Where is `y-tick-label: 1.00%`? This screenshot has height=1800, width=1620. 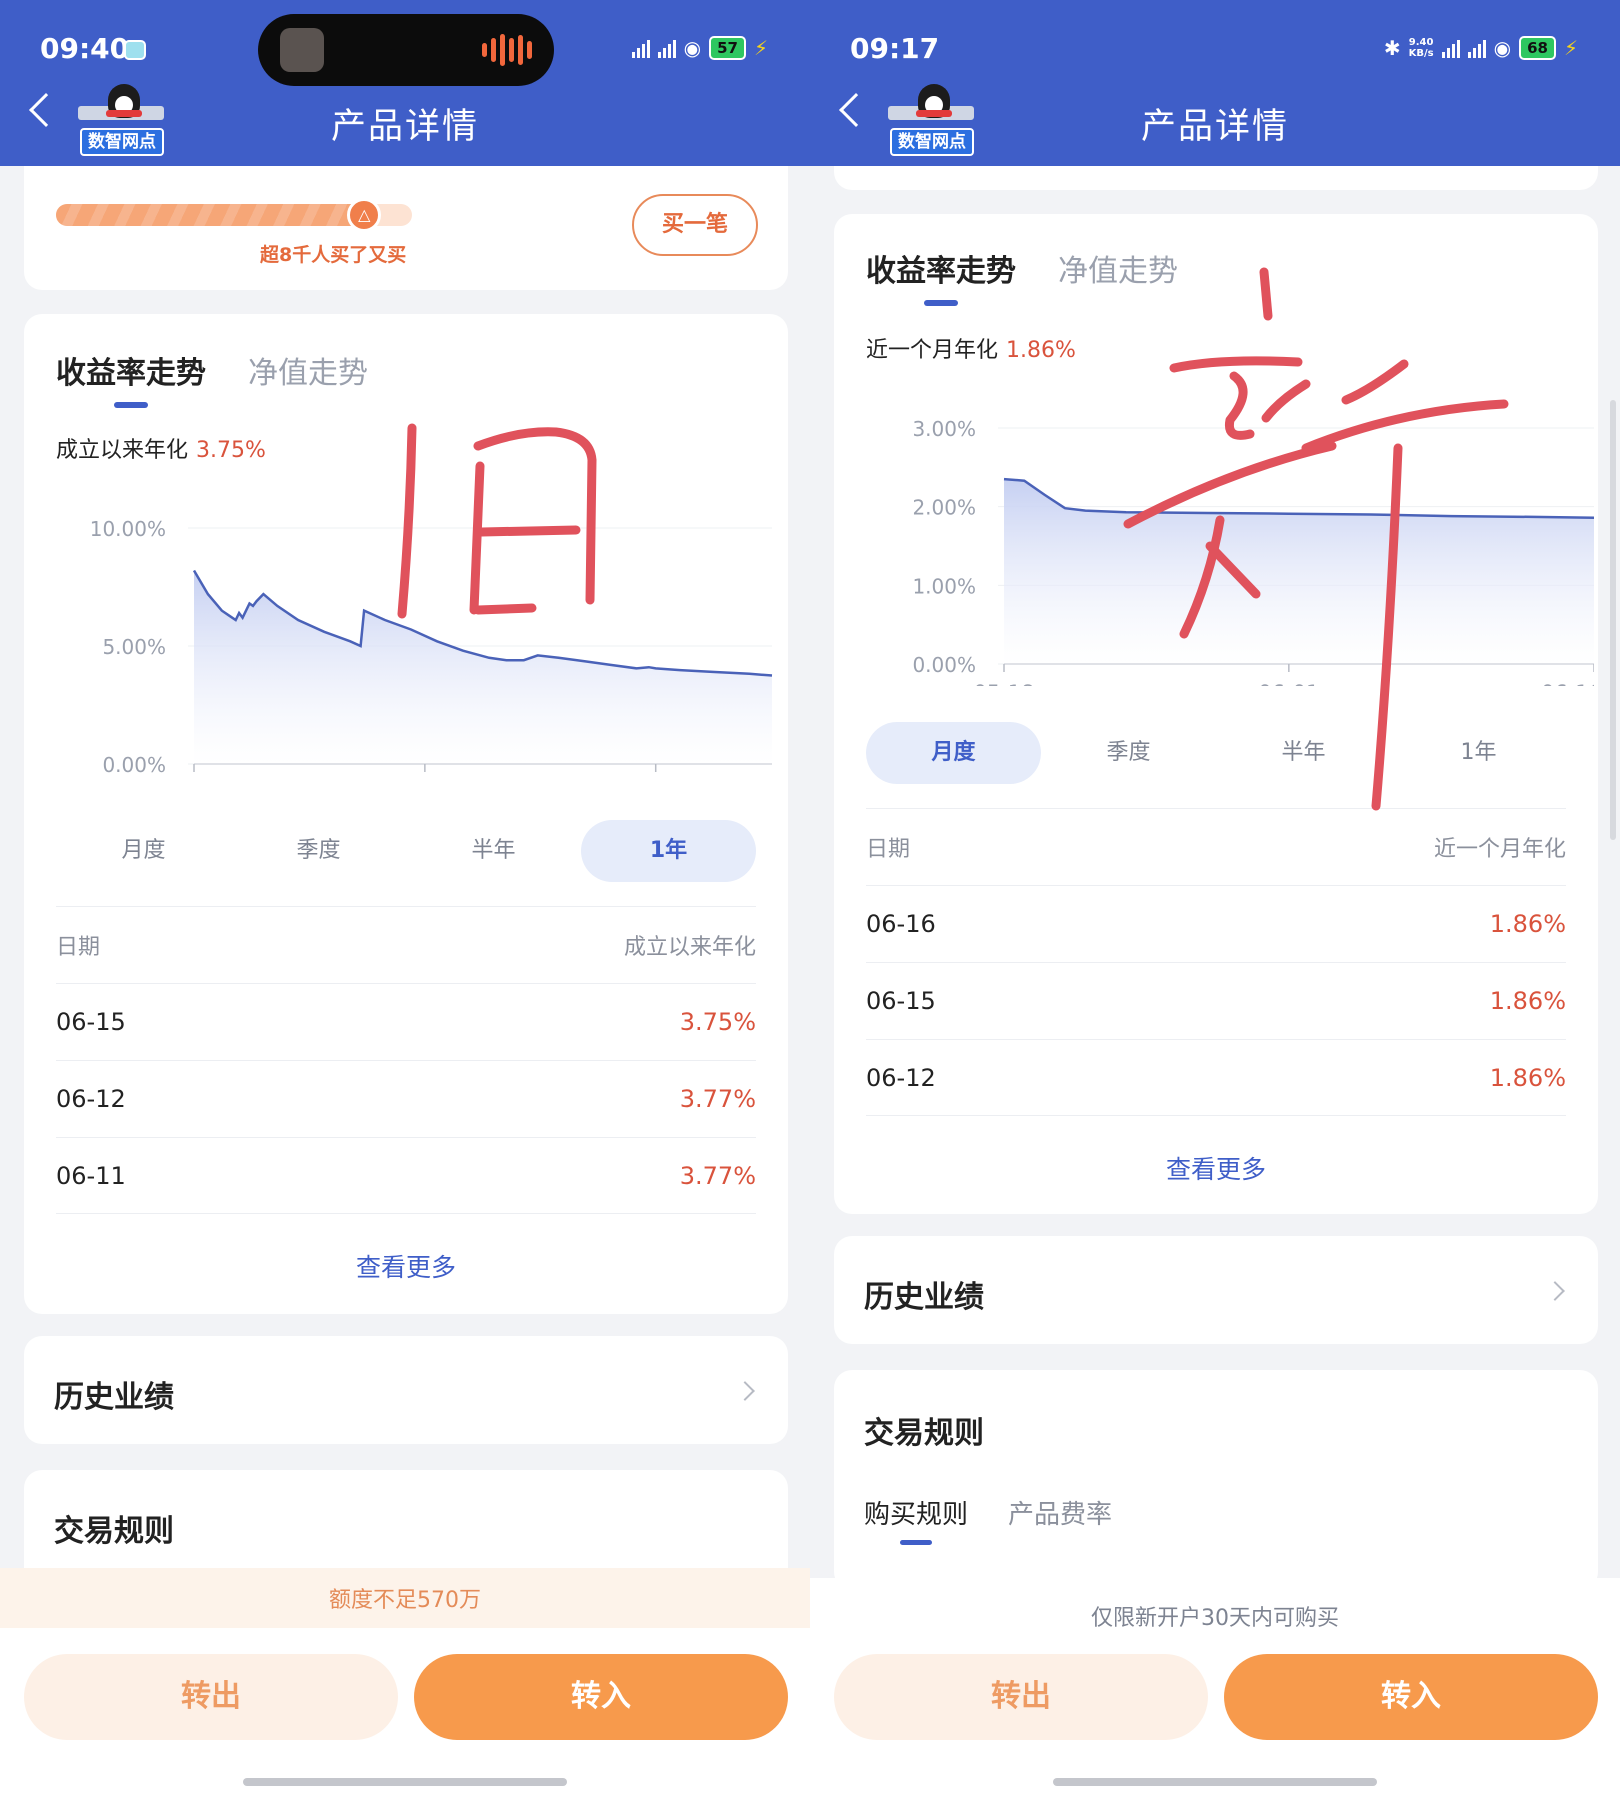 y-tick-label: 1.00% is located at coordinates (944, 586).